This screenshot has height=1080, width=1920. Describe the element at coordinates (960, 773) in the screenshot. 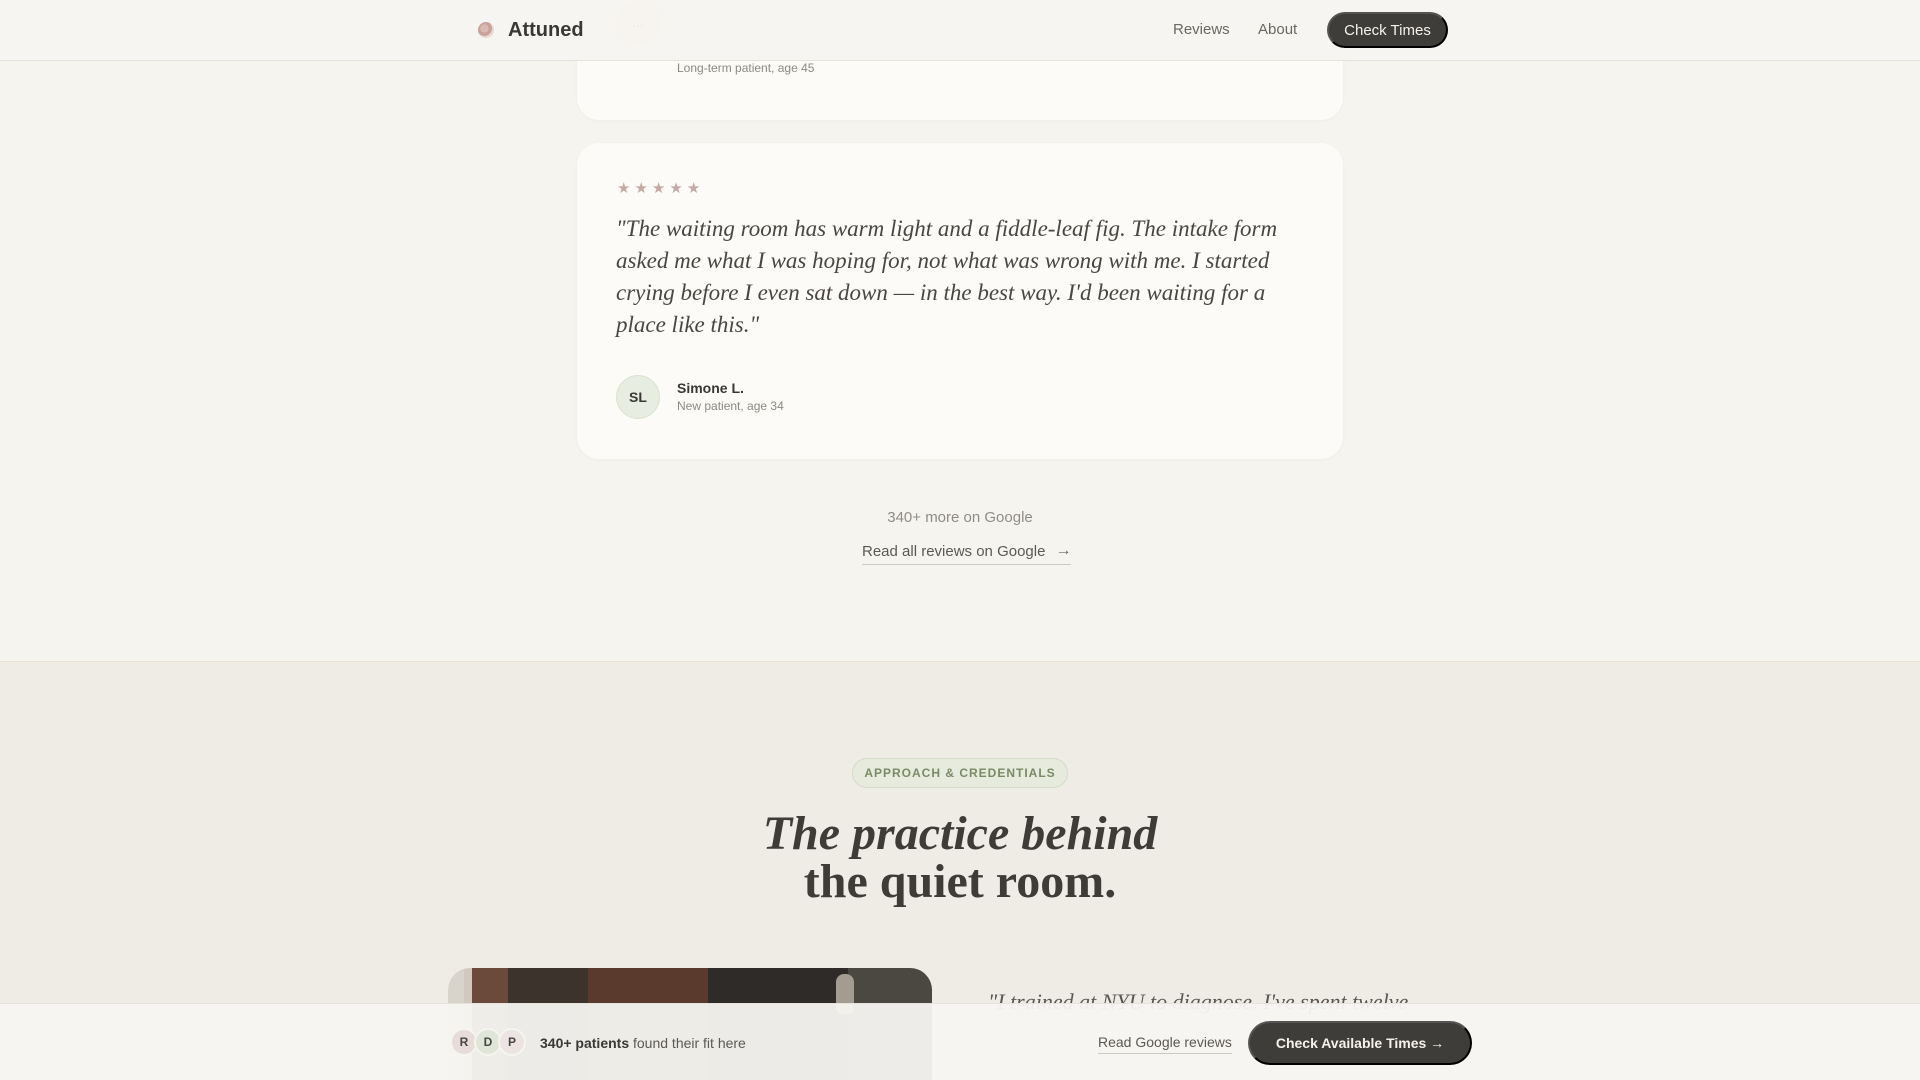

I see `section-pill: APPROACH & CREDENTIALS` at that location.